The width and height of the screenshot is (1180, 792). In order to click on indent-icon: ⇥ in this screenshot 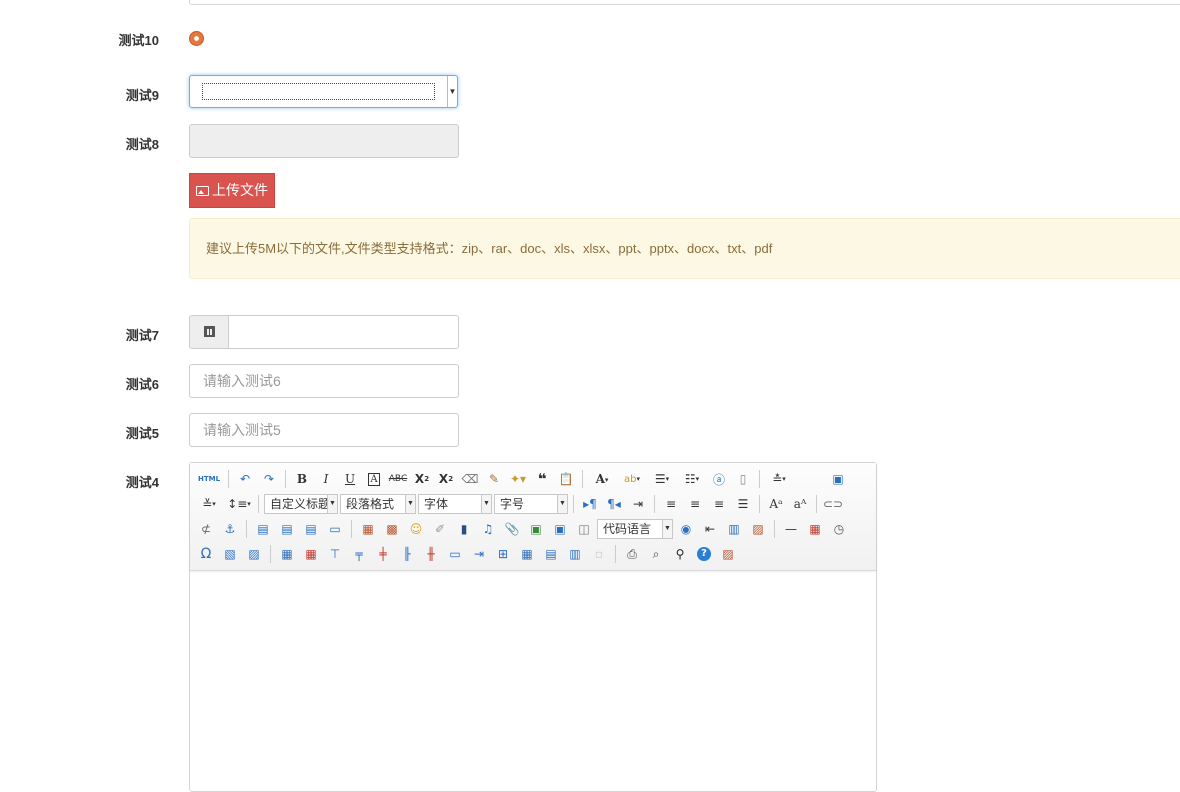, I will do `click(638, 504)`.